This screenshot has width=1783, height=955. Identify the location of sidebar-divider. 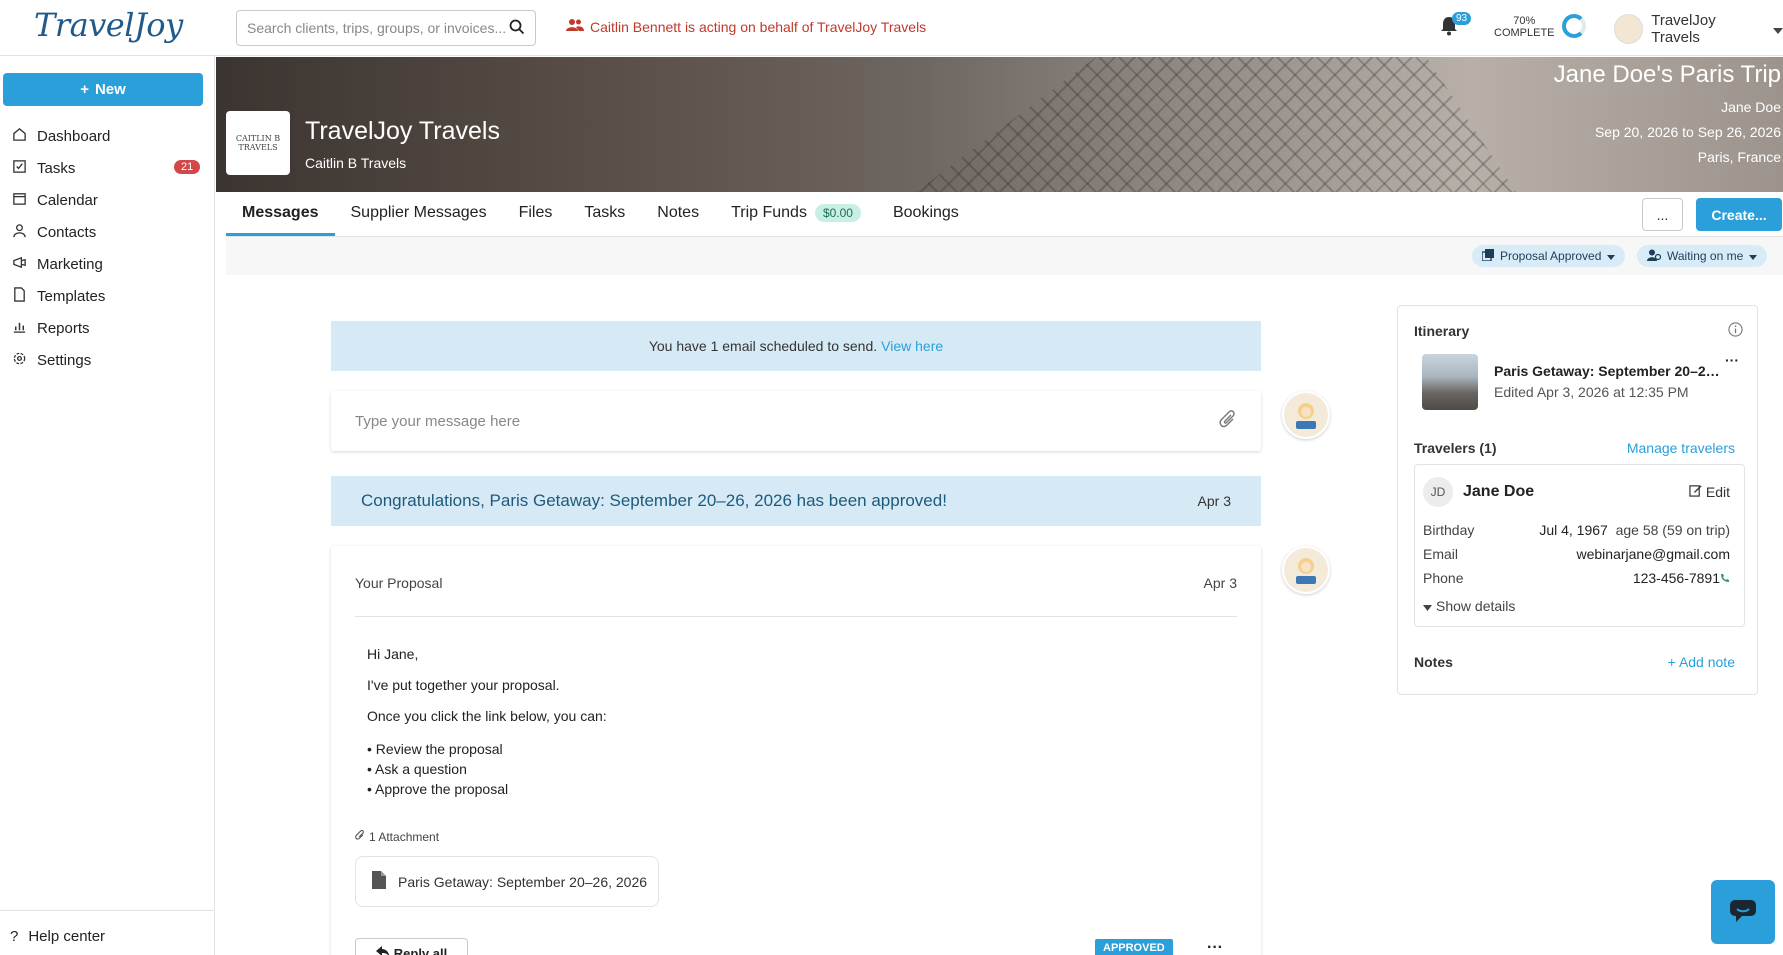
(107, 910).